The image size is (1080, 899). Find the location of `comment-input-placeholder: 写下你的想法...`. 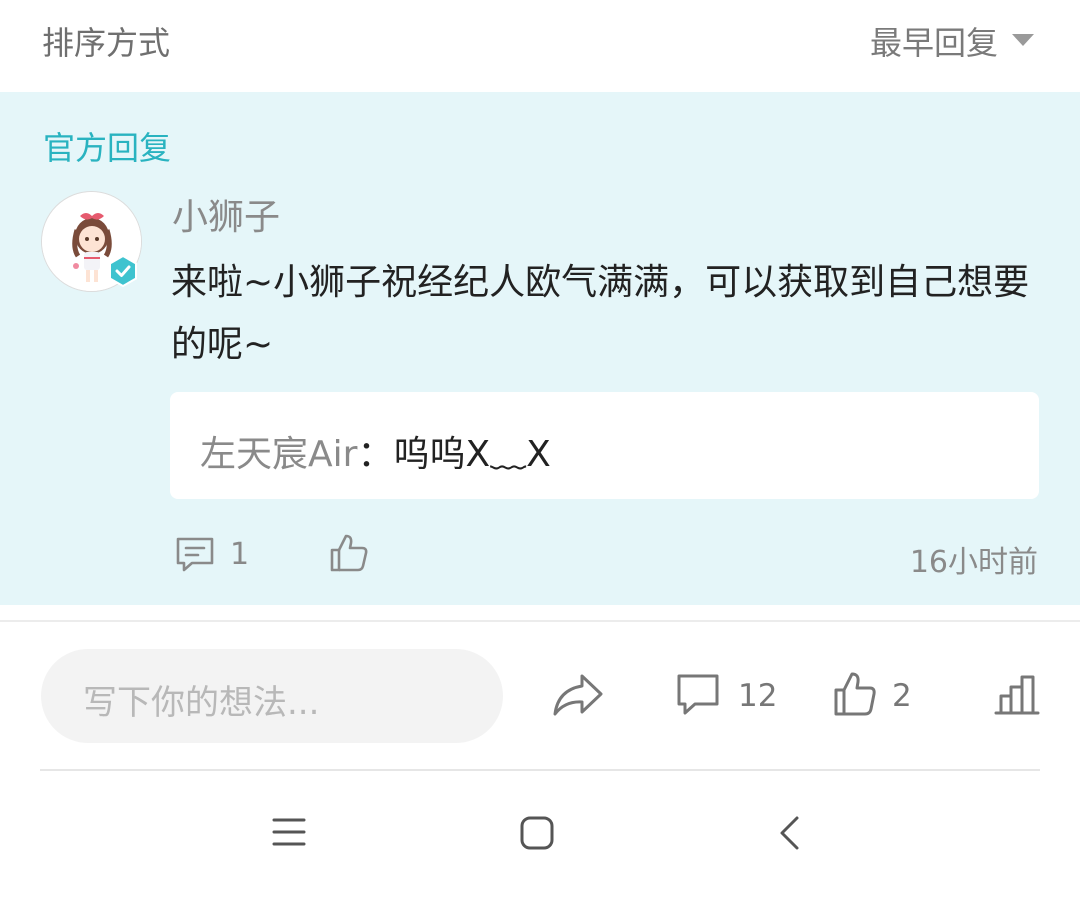

comment-input-placeholder: 写下你的想法... is located at coordinates (201, 703).